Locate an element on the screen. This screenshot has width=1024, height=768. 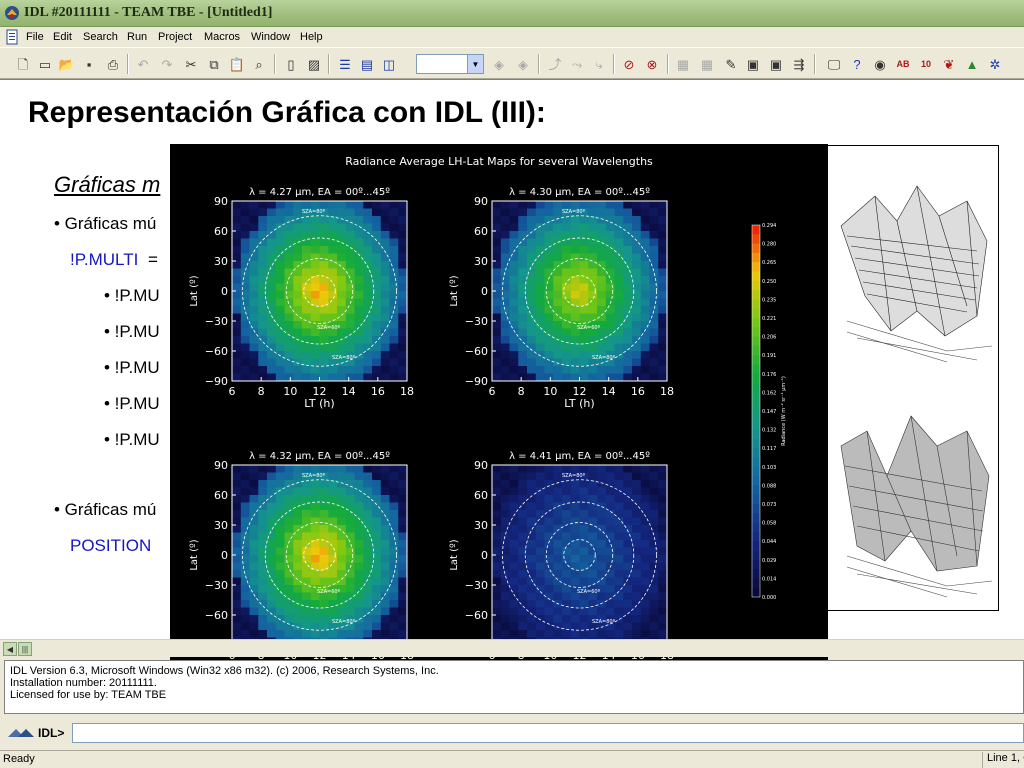
compile-icon: ▯ is located at coordinates (291, 64).